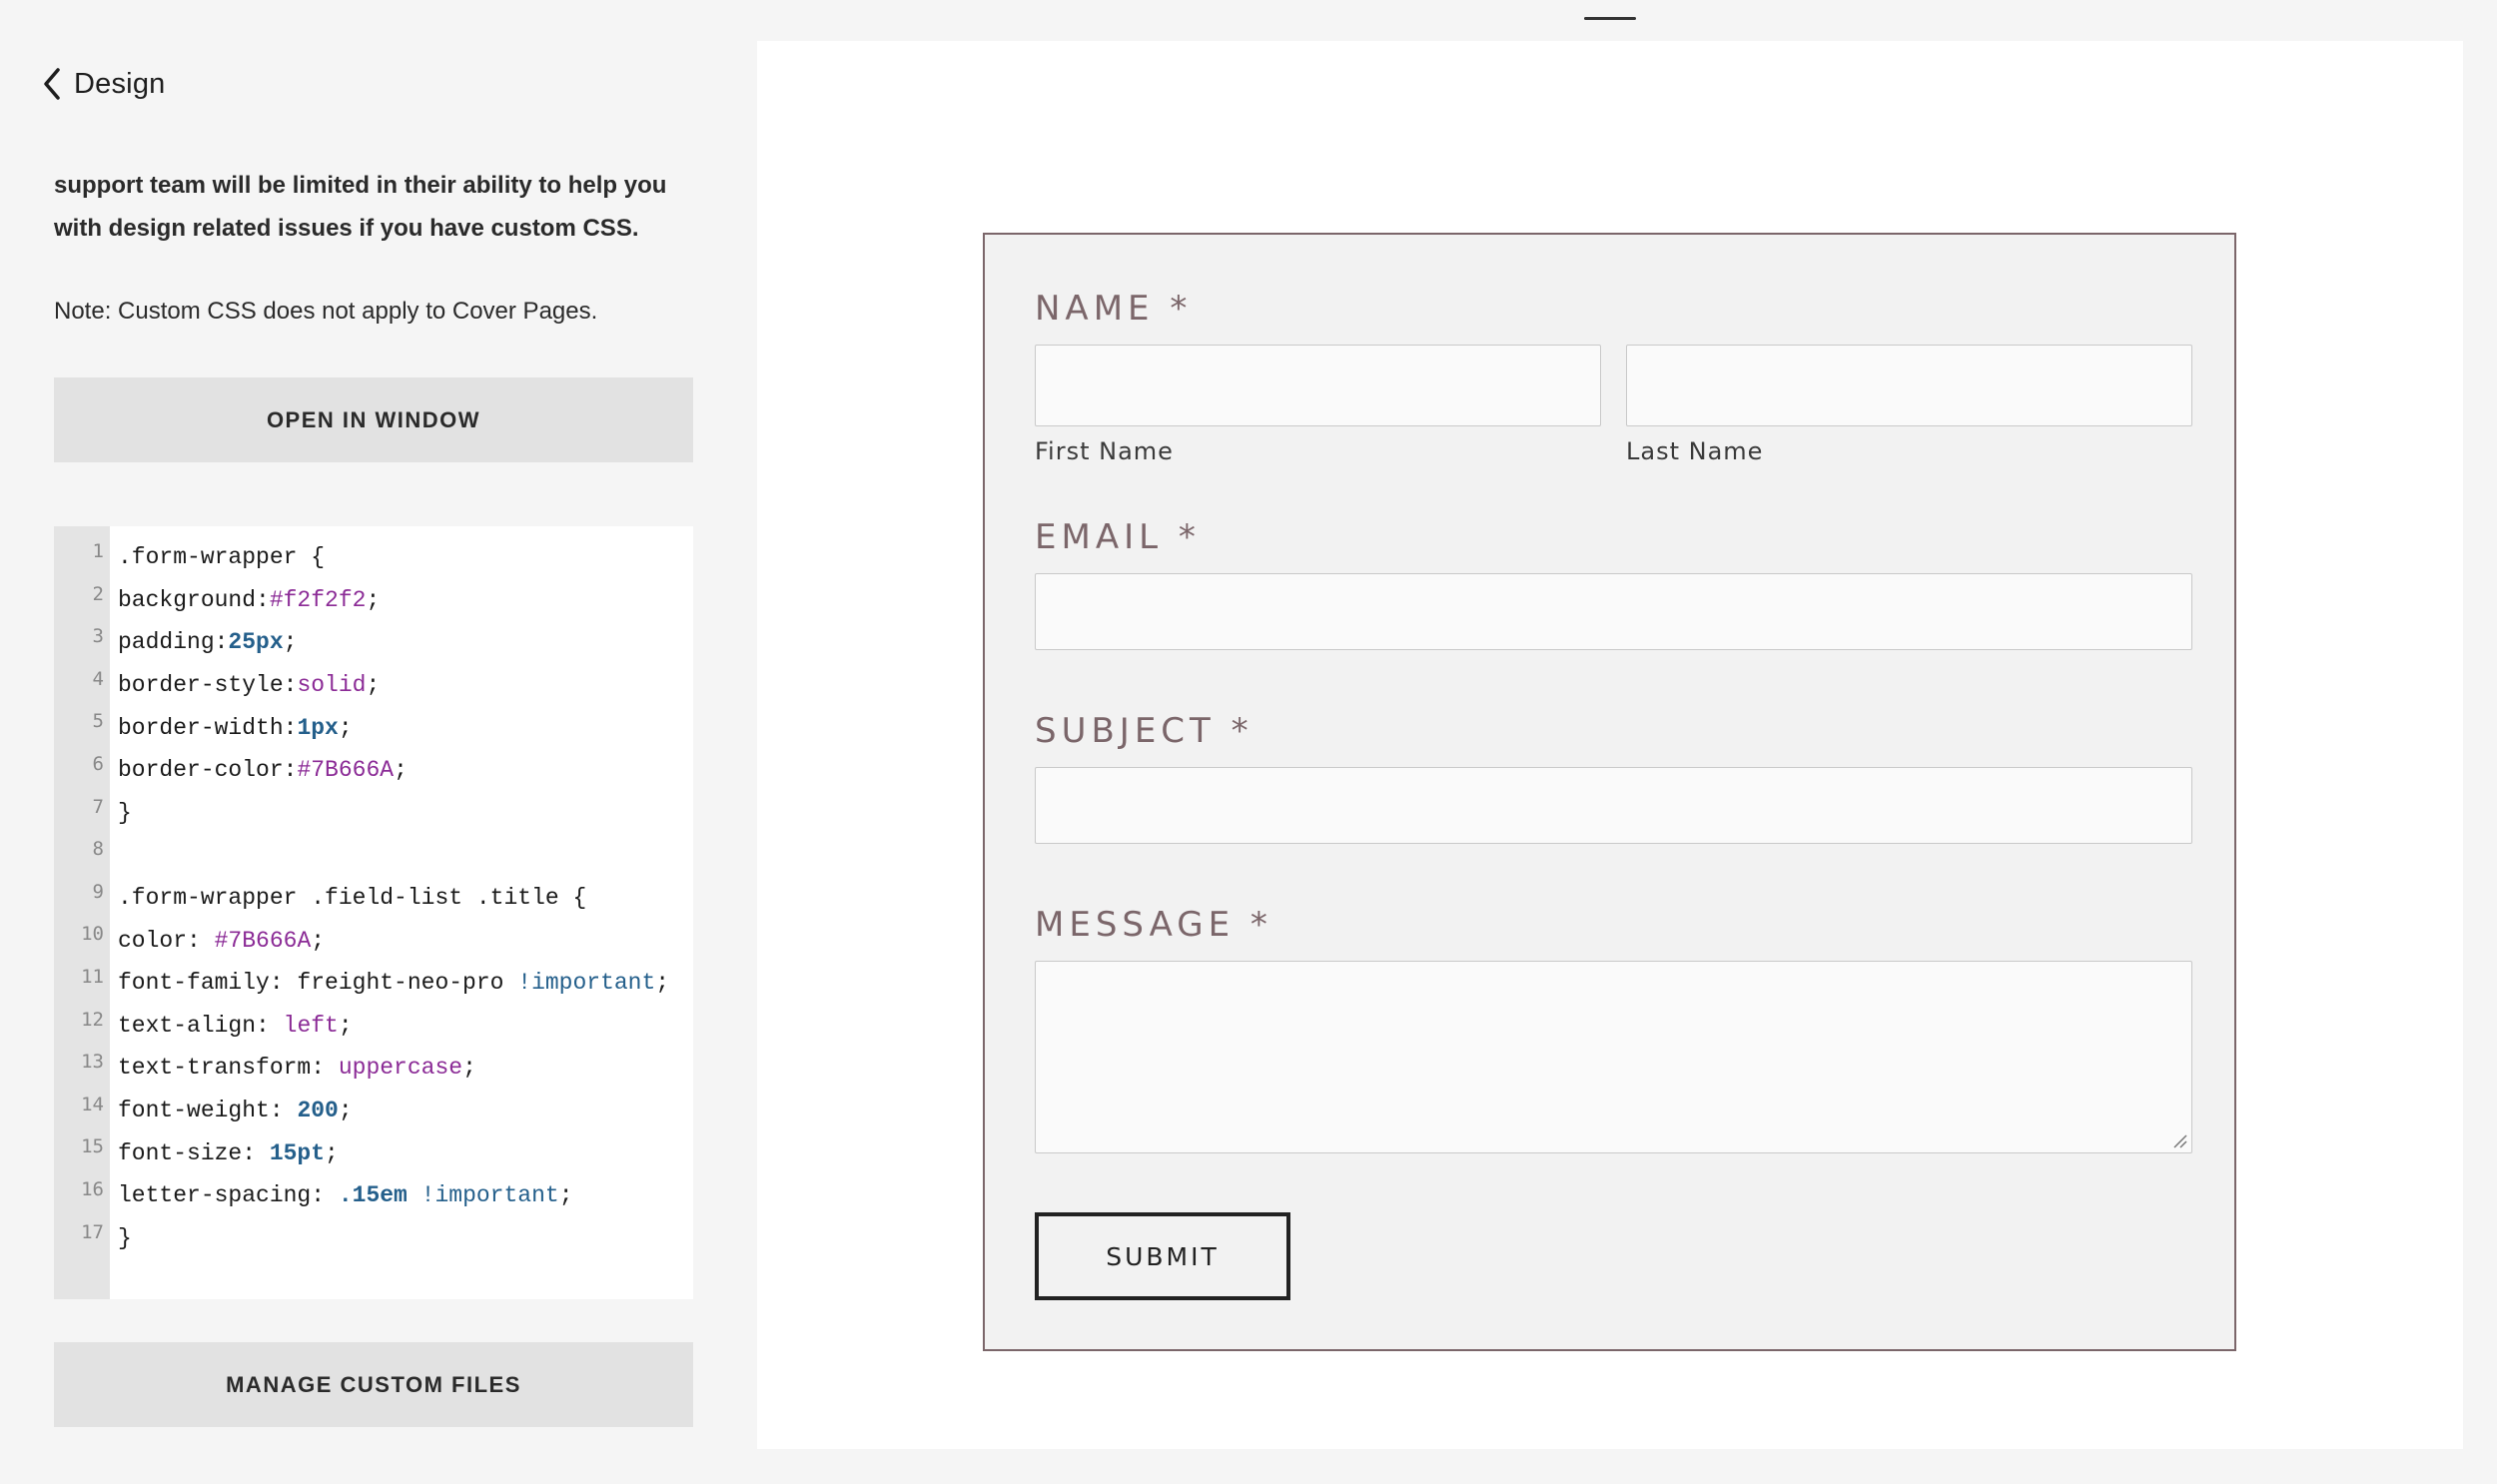 Image resolution: width=2497 pixels, height=1484 pixels. I want to click on line-number: 3, so click(98, 636).